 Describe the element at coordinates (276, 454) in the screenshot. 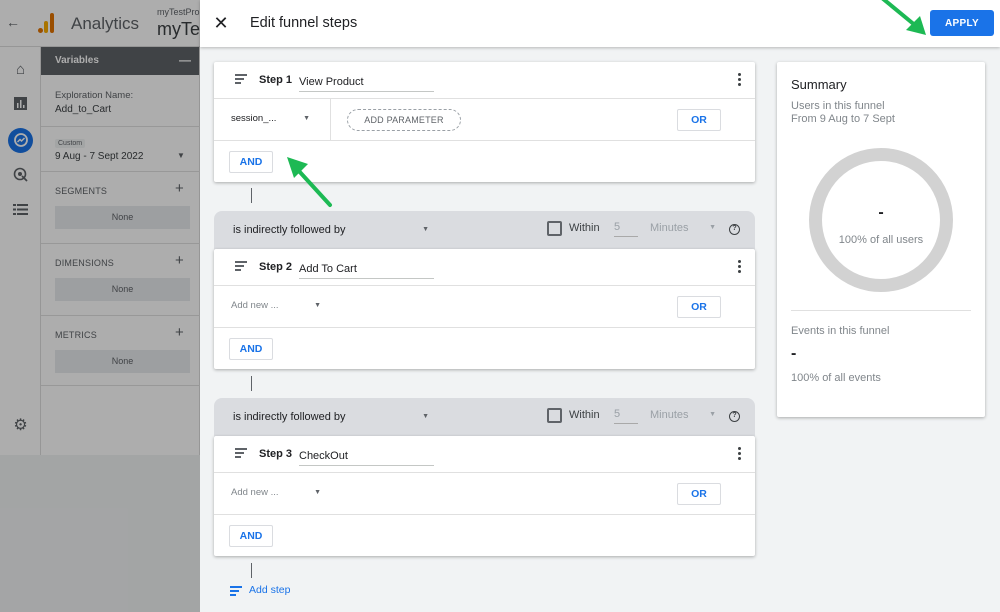

I see `step-label: Step 3` at that location.